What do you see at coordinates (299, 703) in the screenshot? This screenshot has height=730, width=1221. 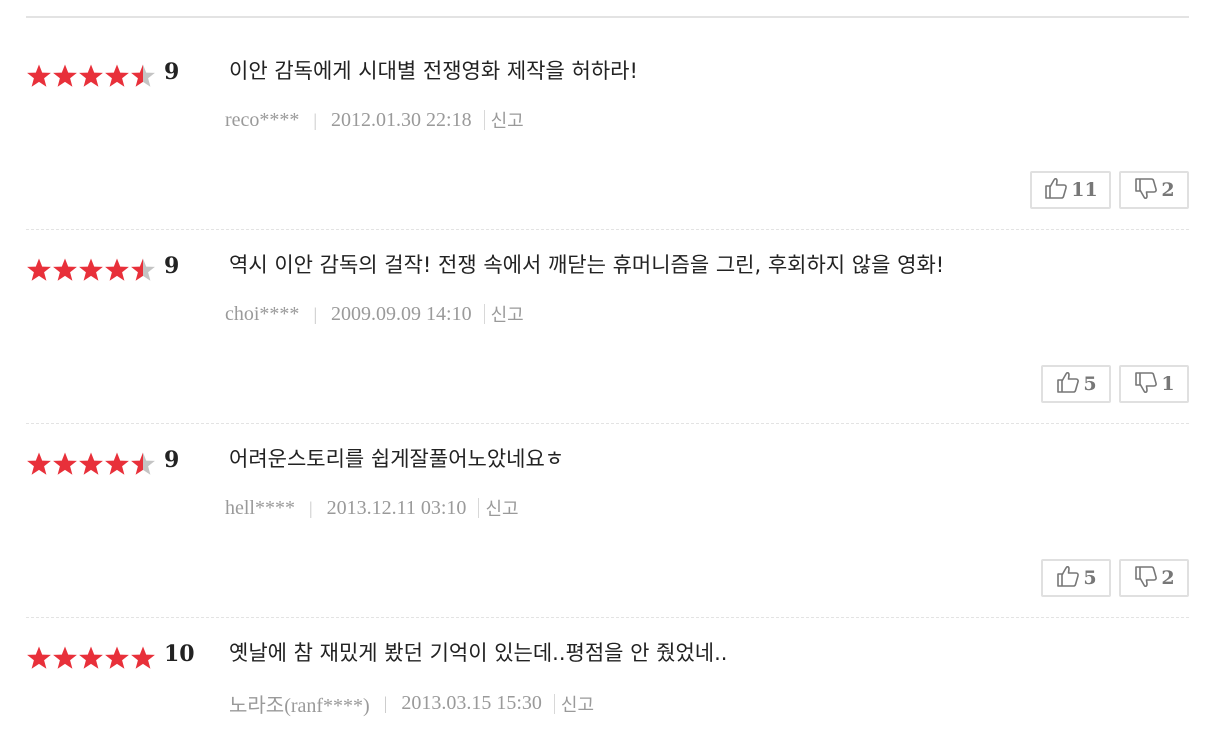 I see `review-user: 노라조(ranf****)` at bounding box center [299, 703].